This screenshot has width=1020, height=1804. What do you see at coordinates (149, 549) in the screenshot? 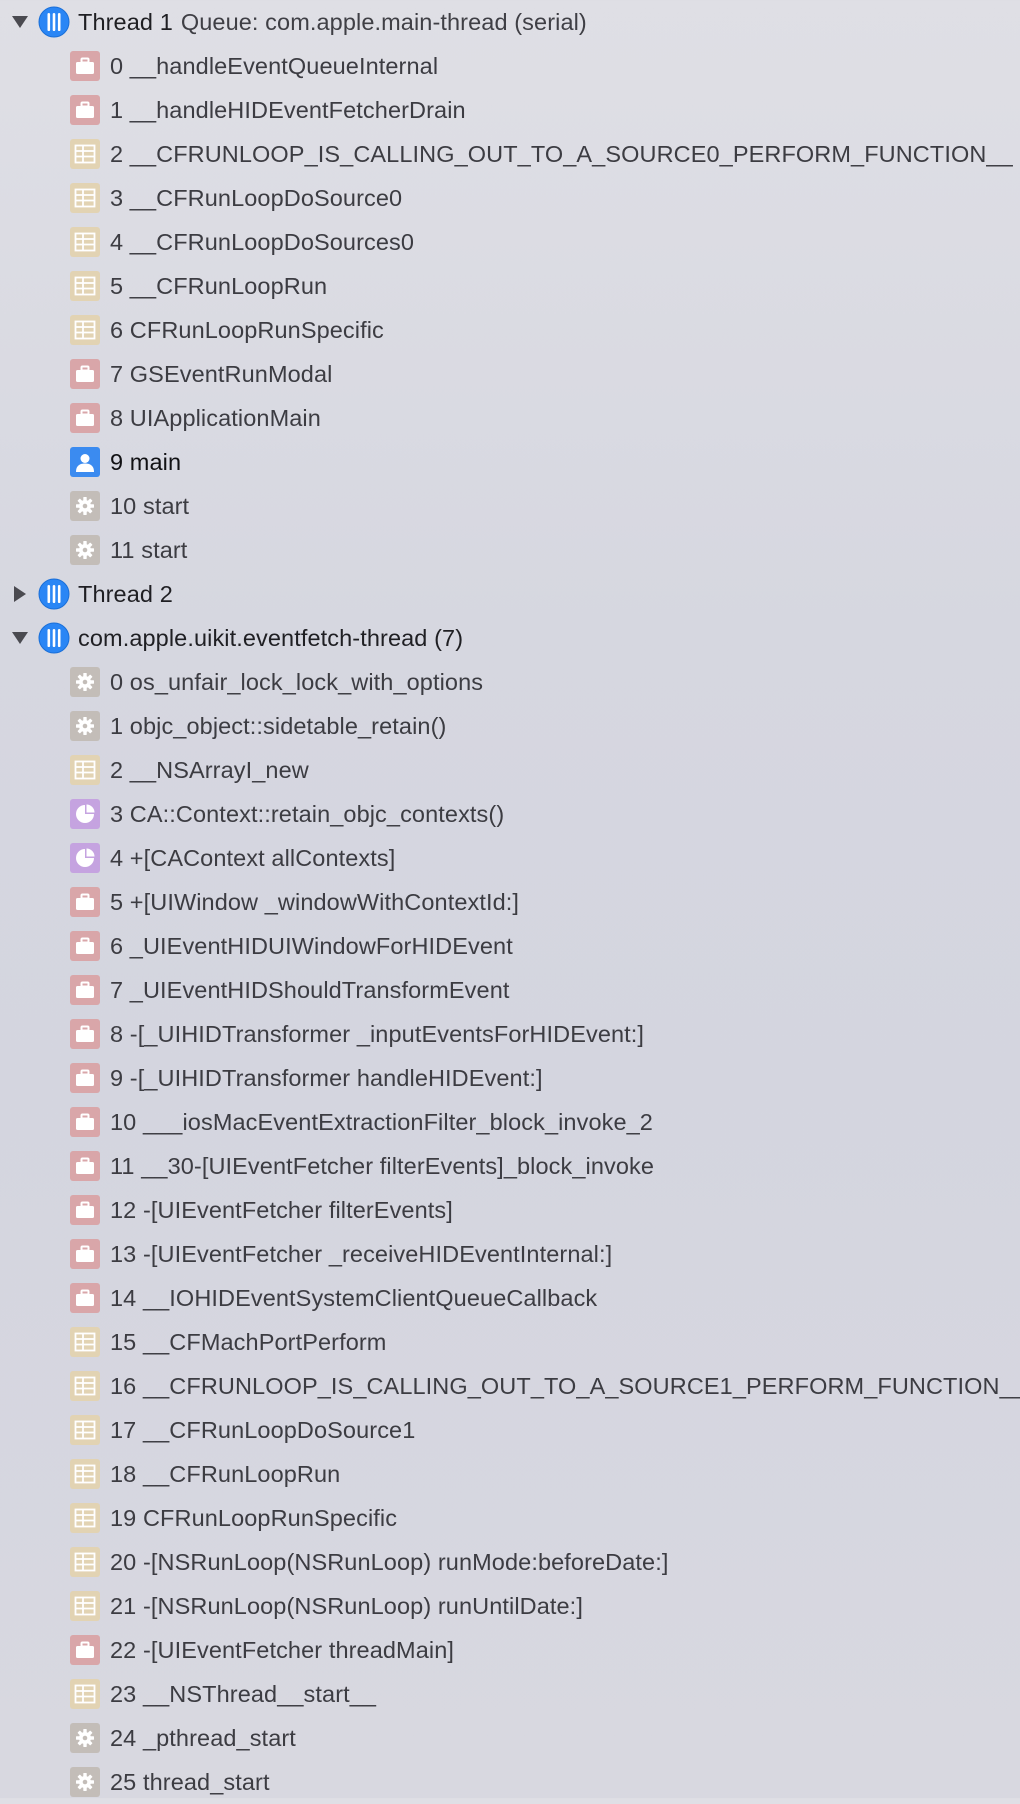
I see `stack-frame-label: 11 start` at bounding box center [149, 549].